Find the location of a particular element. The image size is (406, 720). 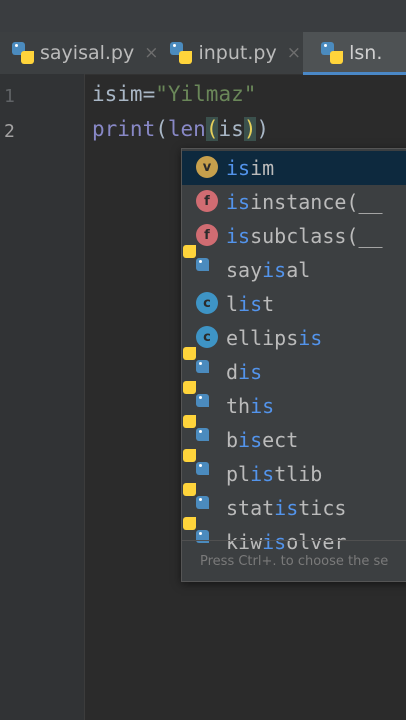

popup-hint: Press Ctrl+. to choose the se is located at coordinates (294, 560).